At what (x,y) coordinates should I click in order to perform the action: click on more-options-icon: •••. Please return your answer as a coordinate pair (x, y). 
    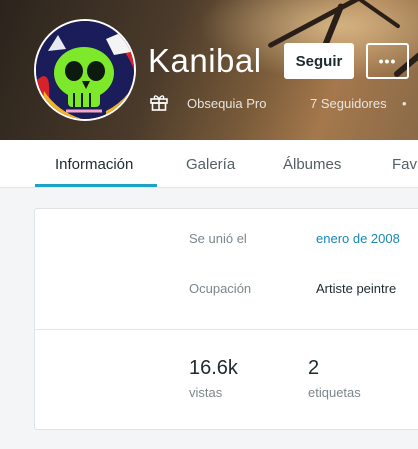
    Looking at the image, I should click on (387, 61).